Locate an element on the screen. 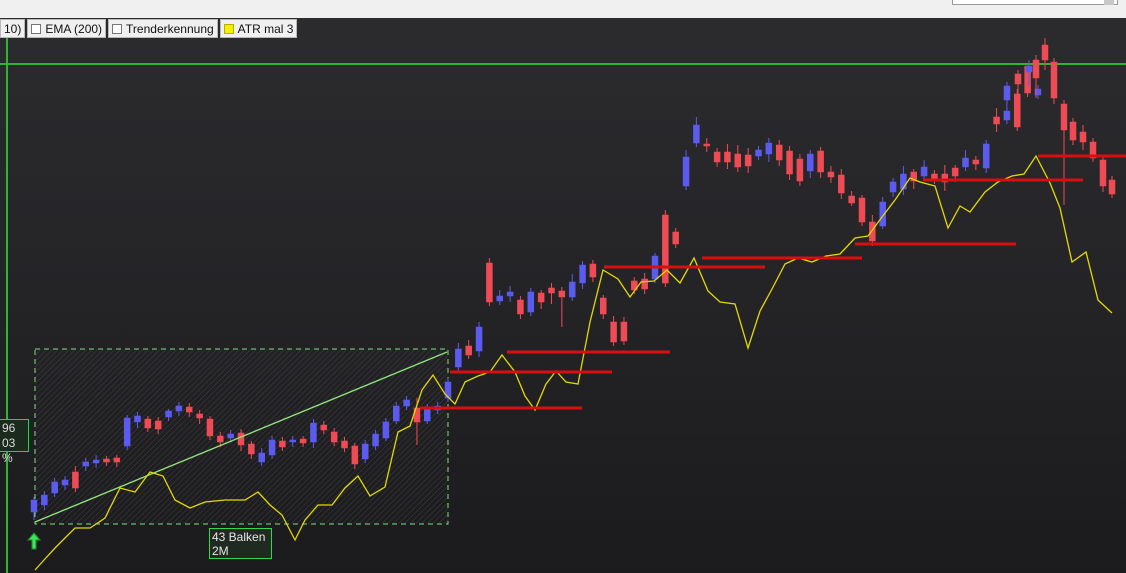 The image size is (1126, 573). range-info-label: 43 Balken 2M is located at coordinates (240, 543).